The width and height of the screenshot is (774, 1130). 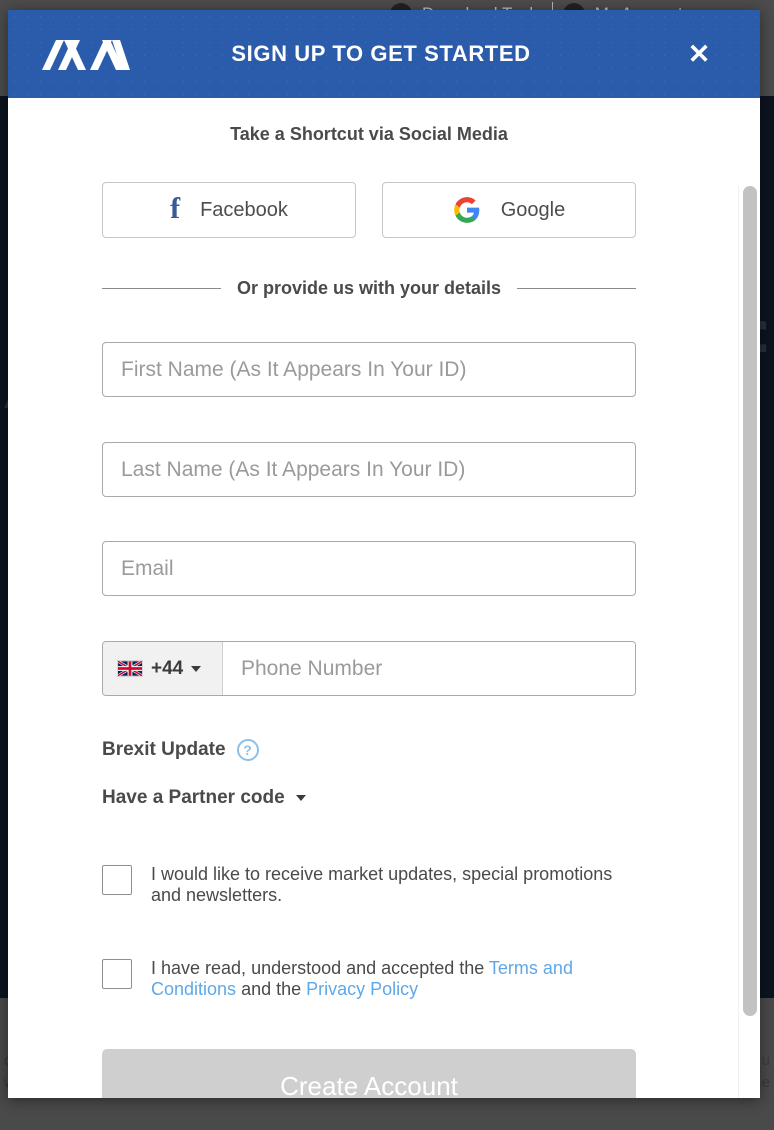 I want to click on create-account-button: Create Account, so click(x=369, y=1073).